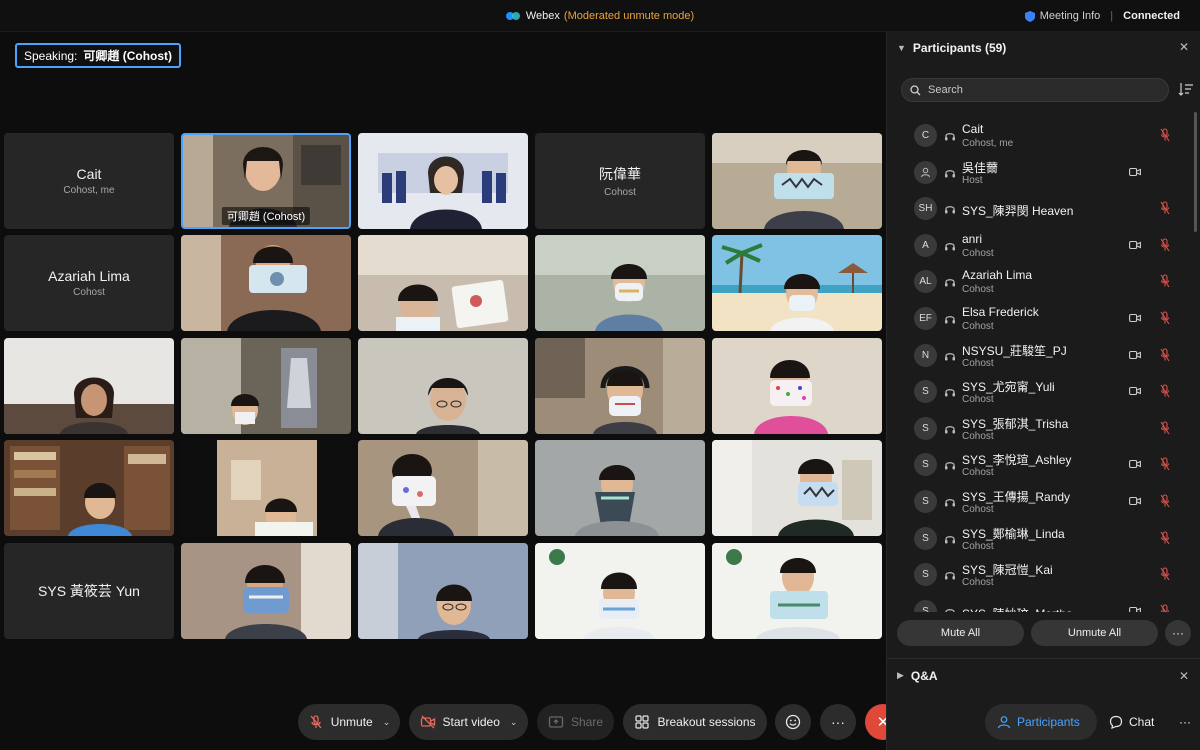 This screenshot has width=1200, height=750. What do you see at coordinates (997, 275) in the screenshot?
I see `participant-name: Azariah Lima` at bounding box center [997, 275].